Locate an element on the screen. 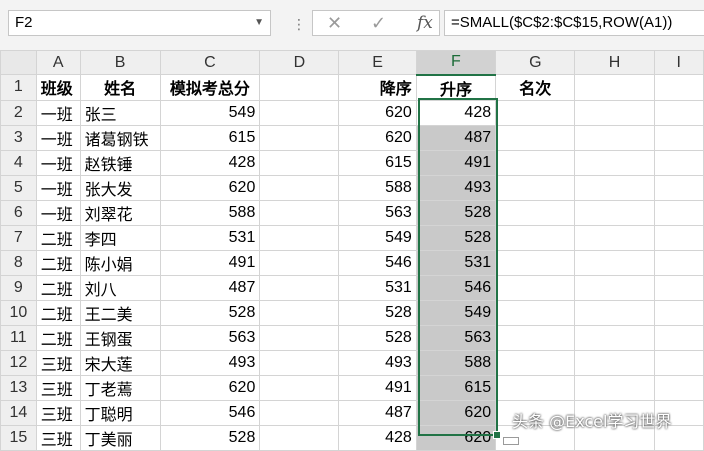  column-header-c: C is located at coordinates (210, 62).